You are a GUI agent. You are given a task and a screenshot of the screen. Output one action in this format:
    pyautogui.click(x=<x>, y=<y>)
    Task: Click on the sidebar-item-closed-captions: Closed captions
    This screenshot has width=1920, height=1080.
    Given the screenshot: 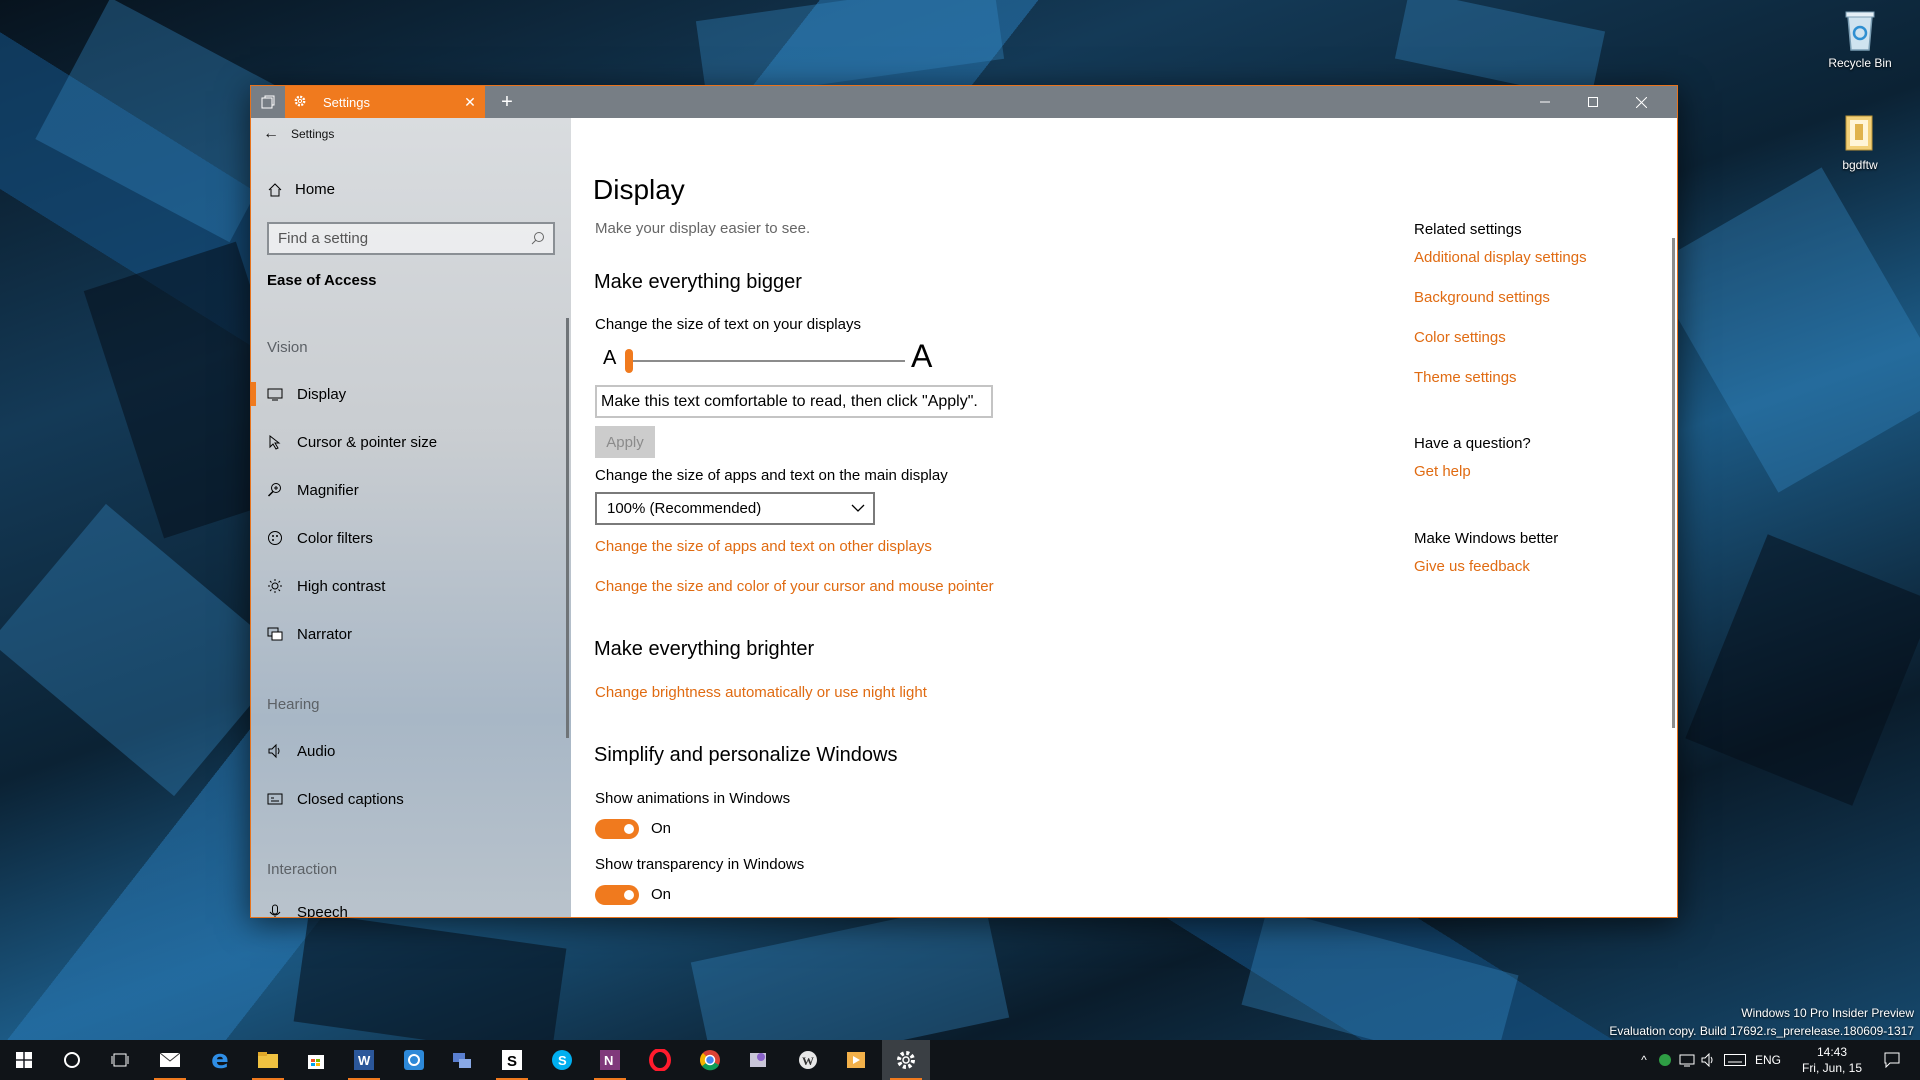 What is the action you would take?
    pyautogui.click(x=411, y=799)
    